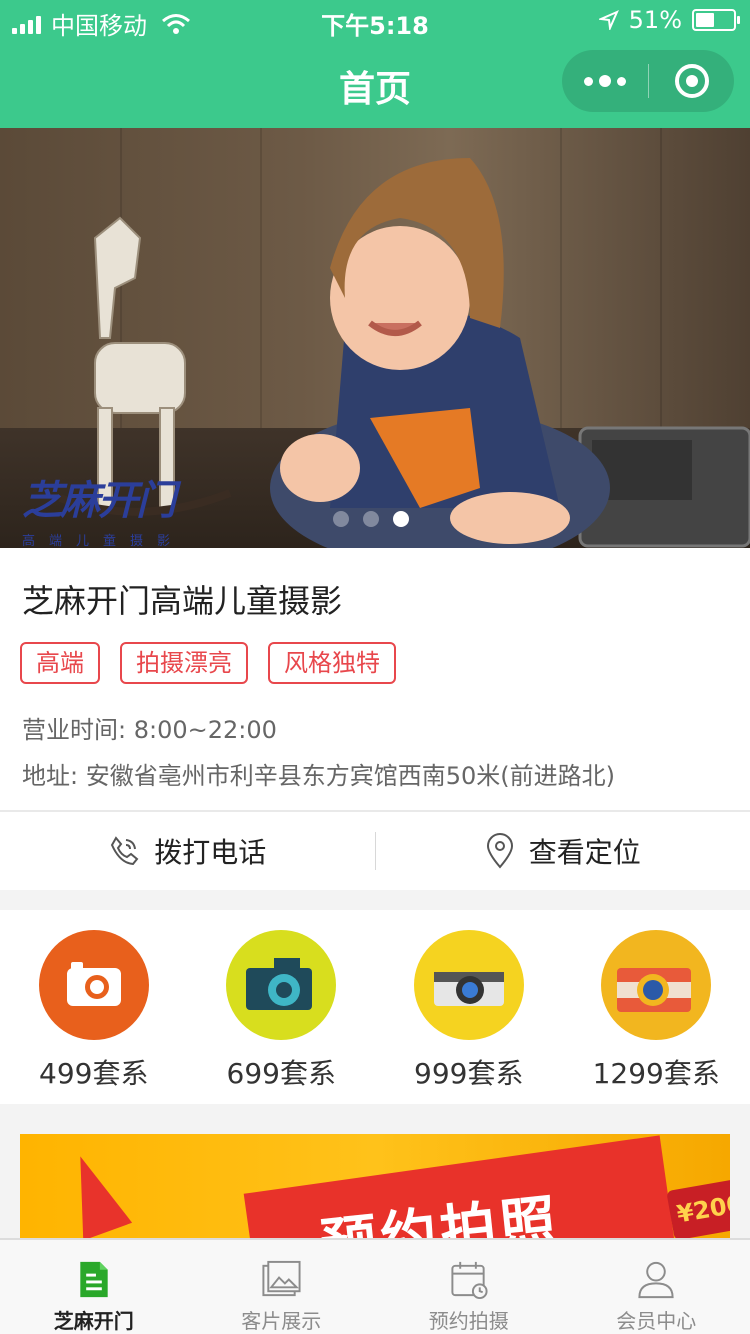  I want to click on navigation-bar: 首页, so click(375, 84).